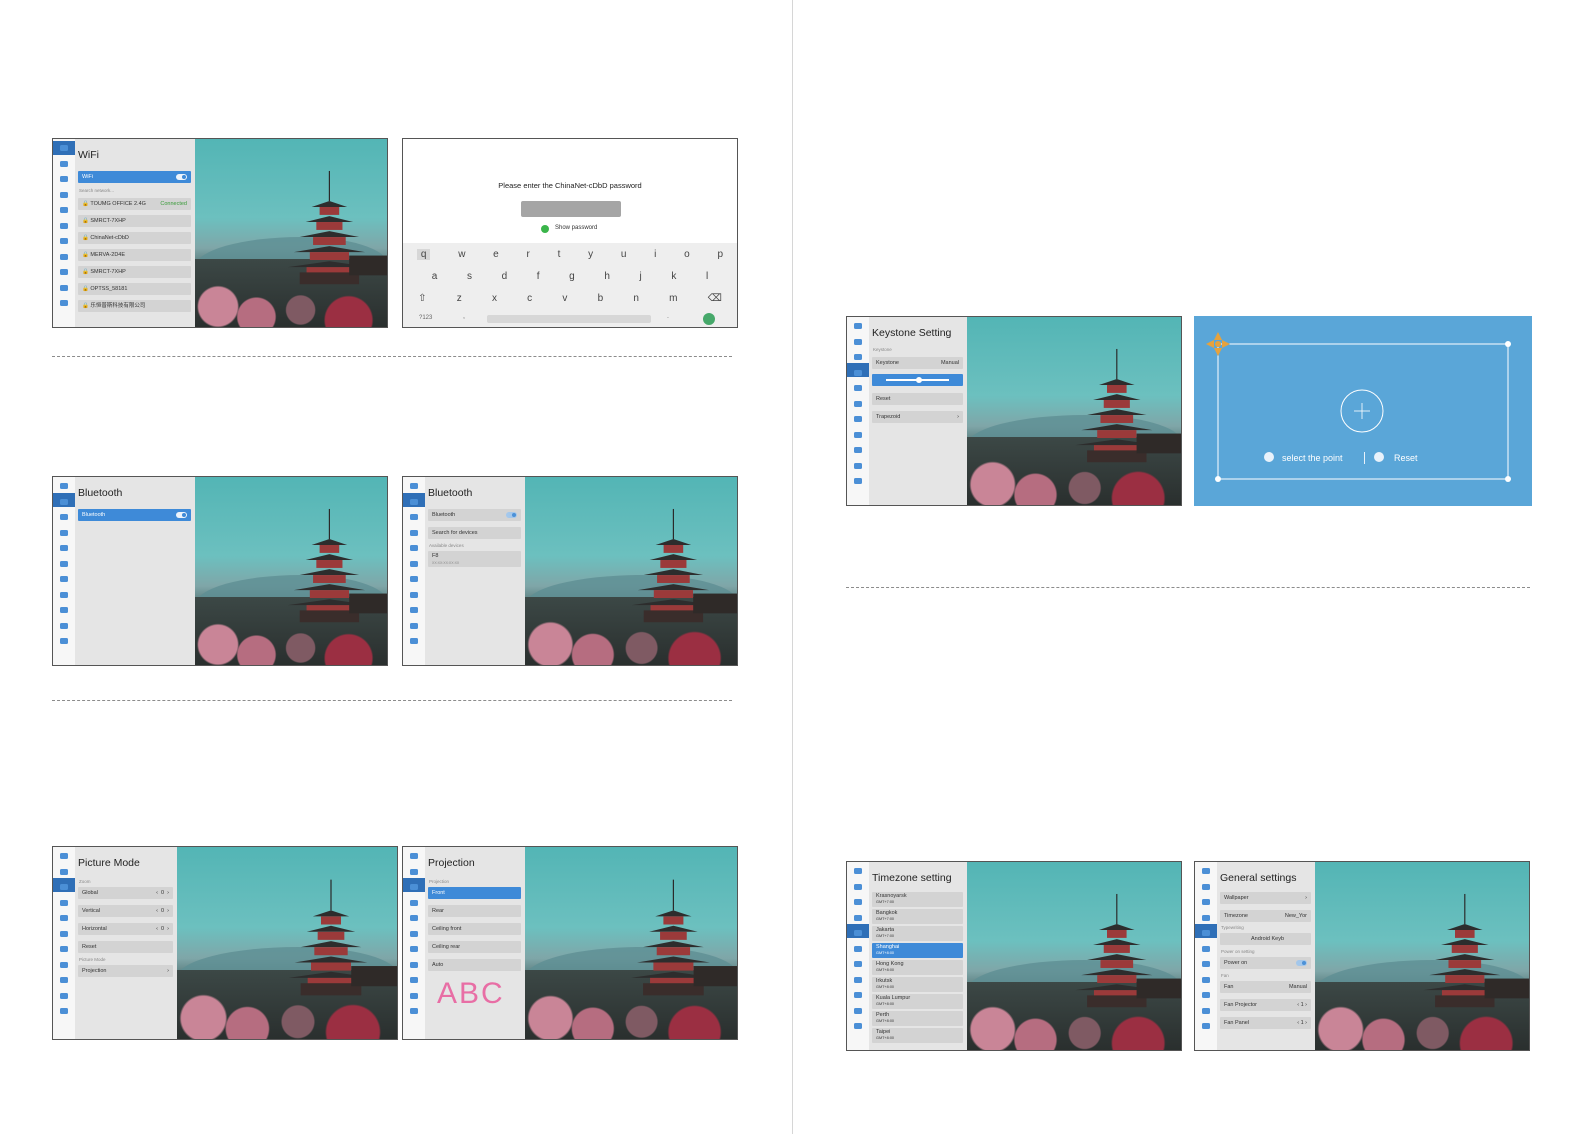  Describe the element at coordinates (474, 559) in the screenshot. I see `device-item: F8 XX:XX:XX:XX:XX` at that location.